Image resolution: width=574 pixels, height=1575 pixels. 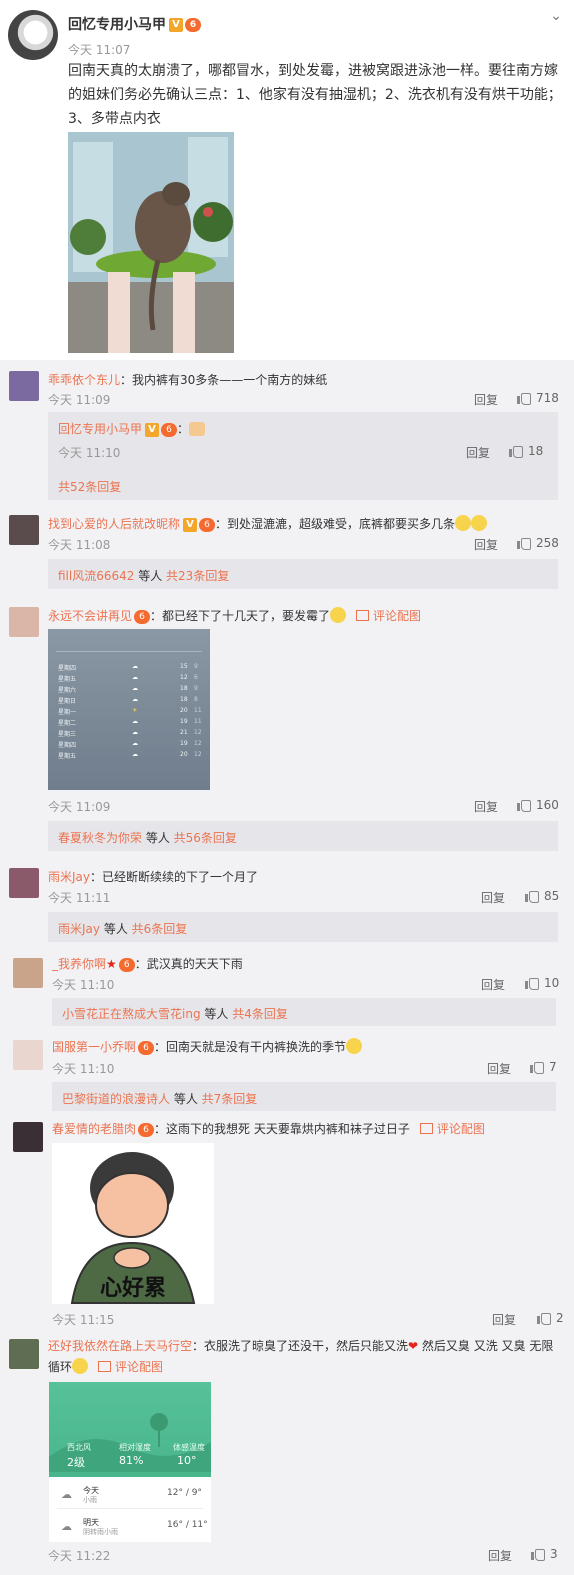 I want to click on forecast-low: 11, so click(x=198, y=721).